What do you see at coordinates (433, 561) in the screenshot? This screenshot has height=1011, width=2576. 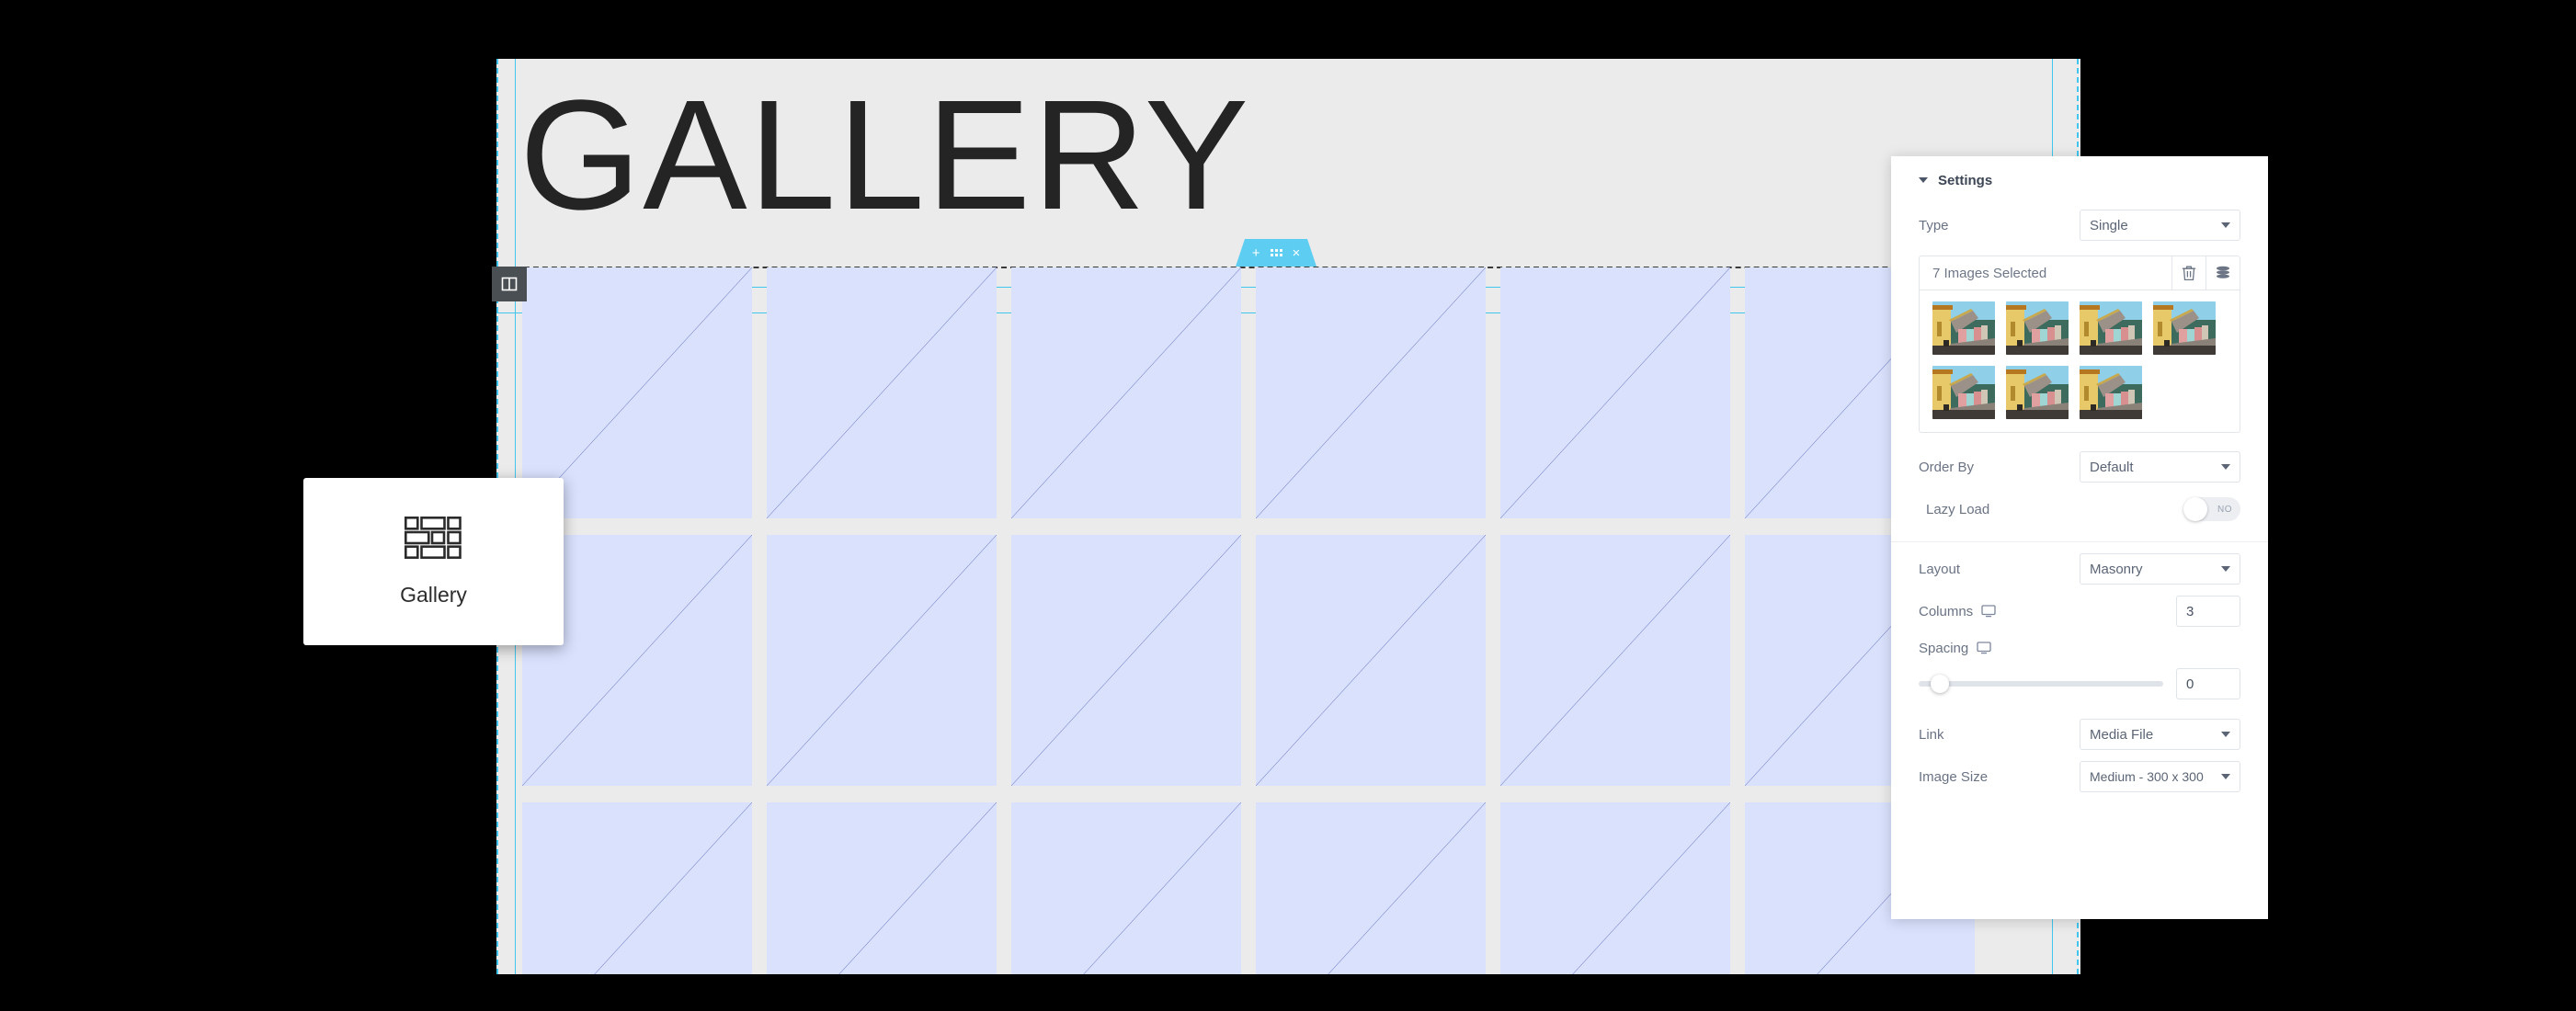 I see `gallery-widget-card: Gallery` at bounding box center [433, 561].